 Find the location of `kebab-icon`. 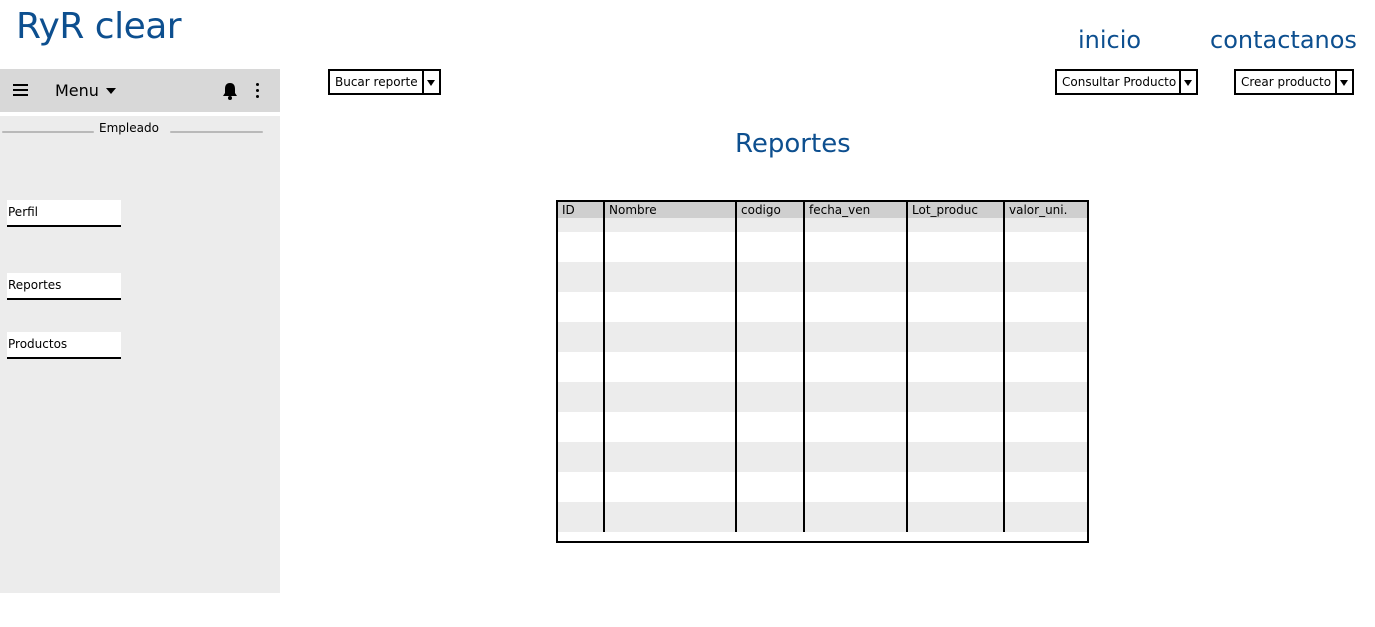

kebab-icon is located at coordinates (258, 91).